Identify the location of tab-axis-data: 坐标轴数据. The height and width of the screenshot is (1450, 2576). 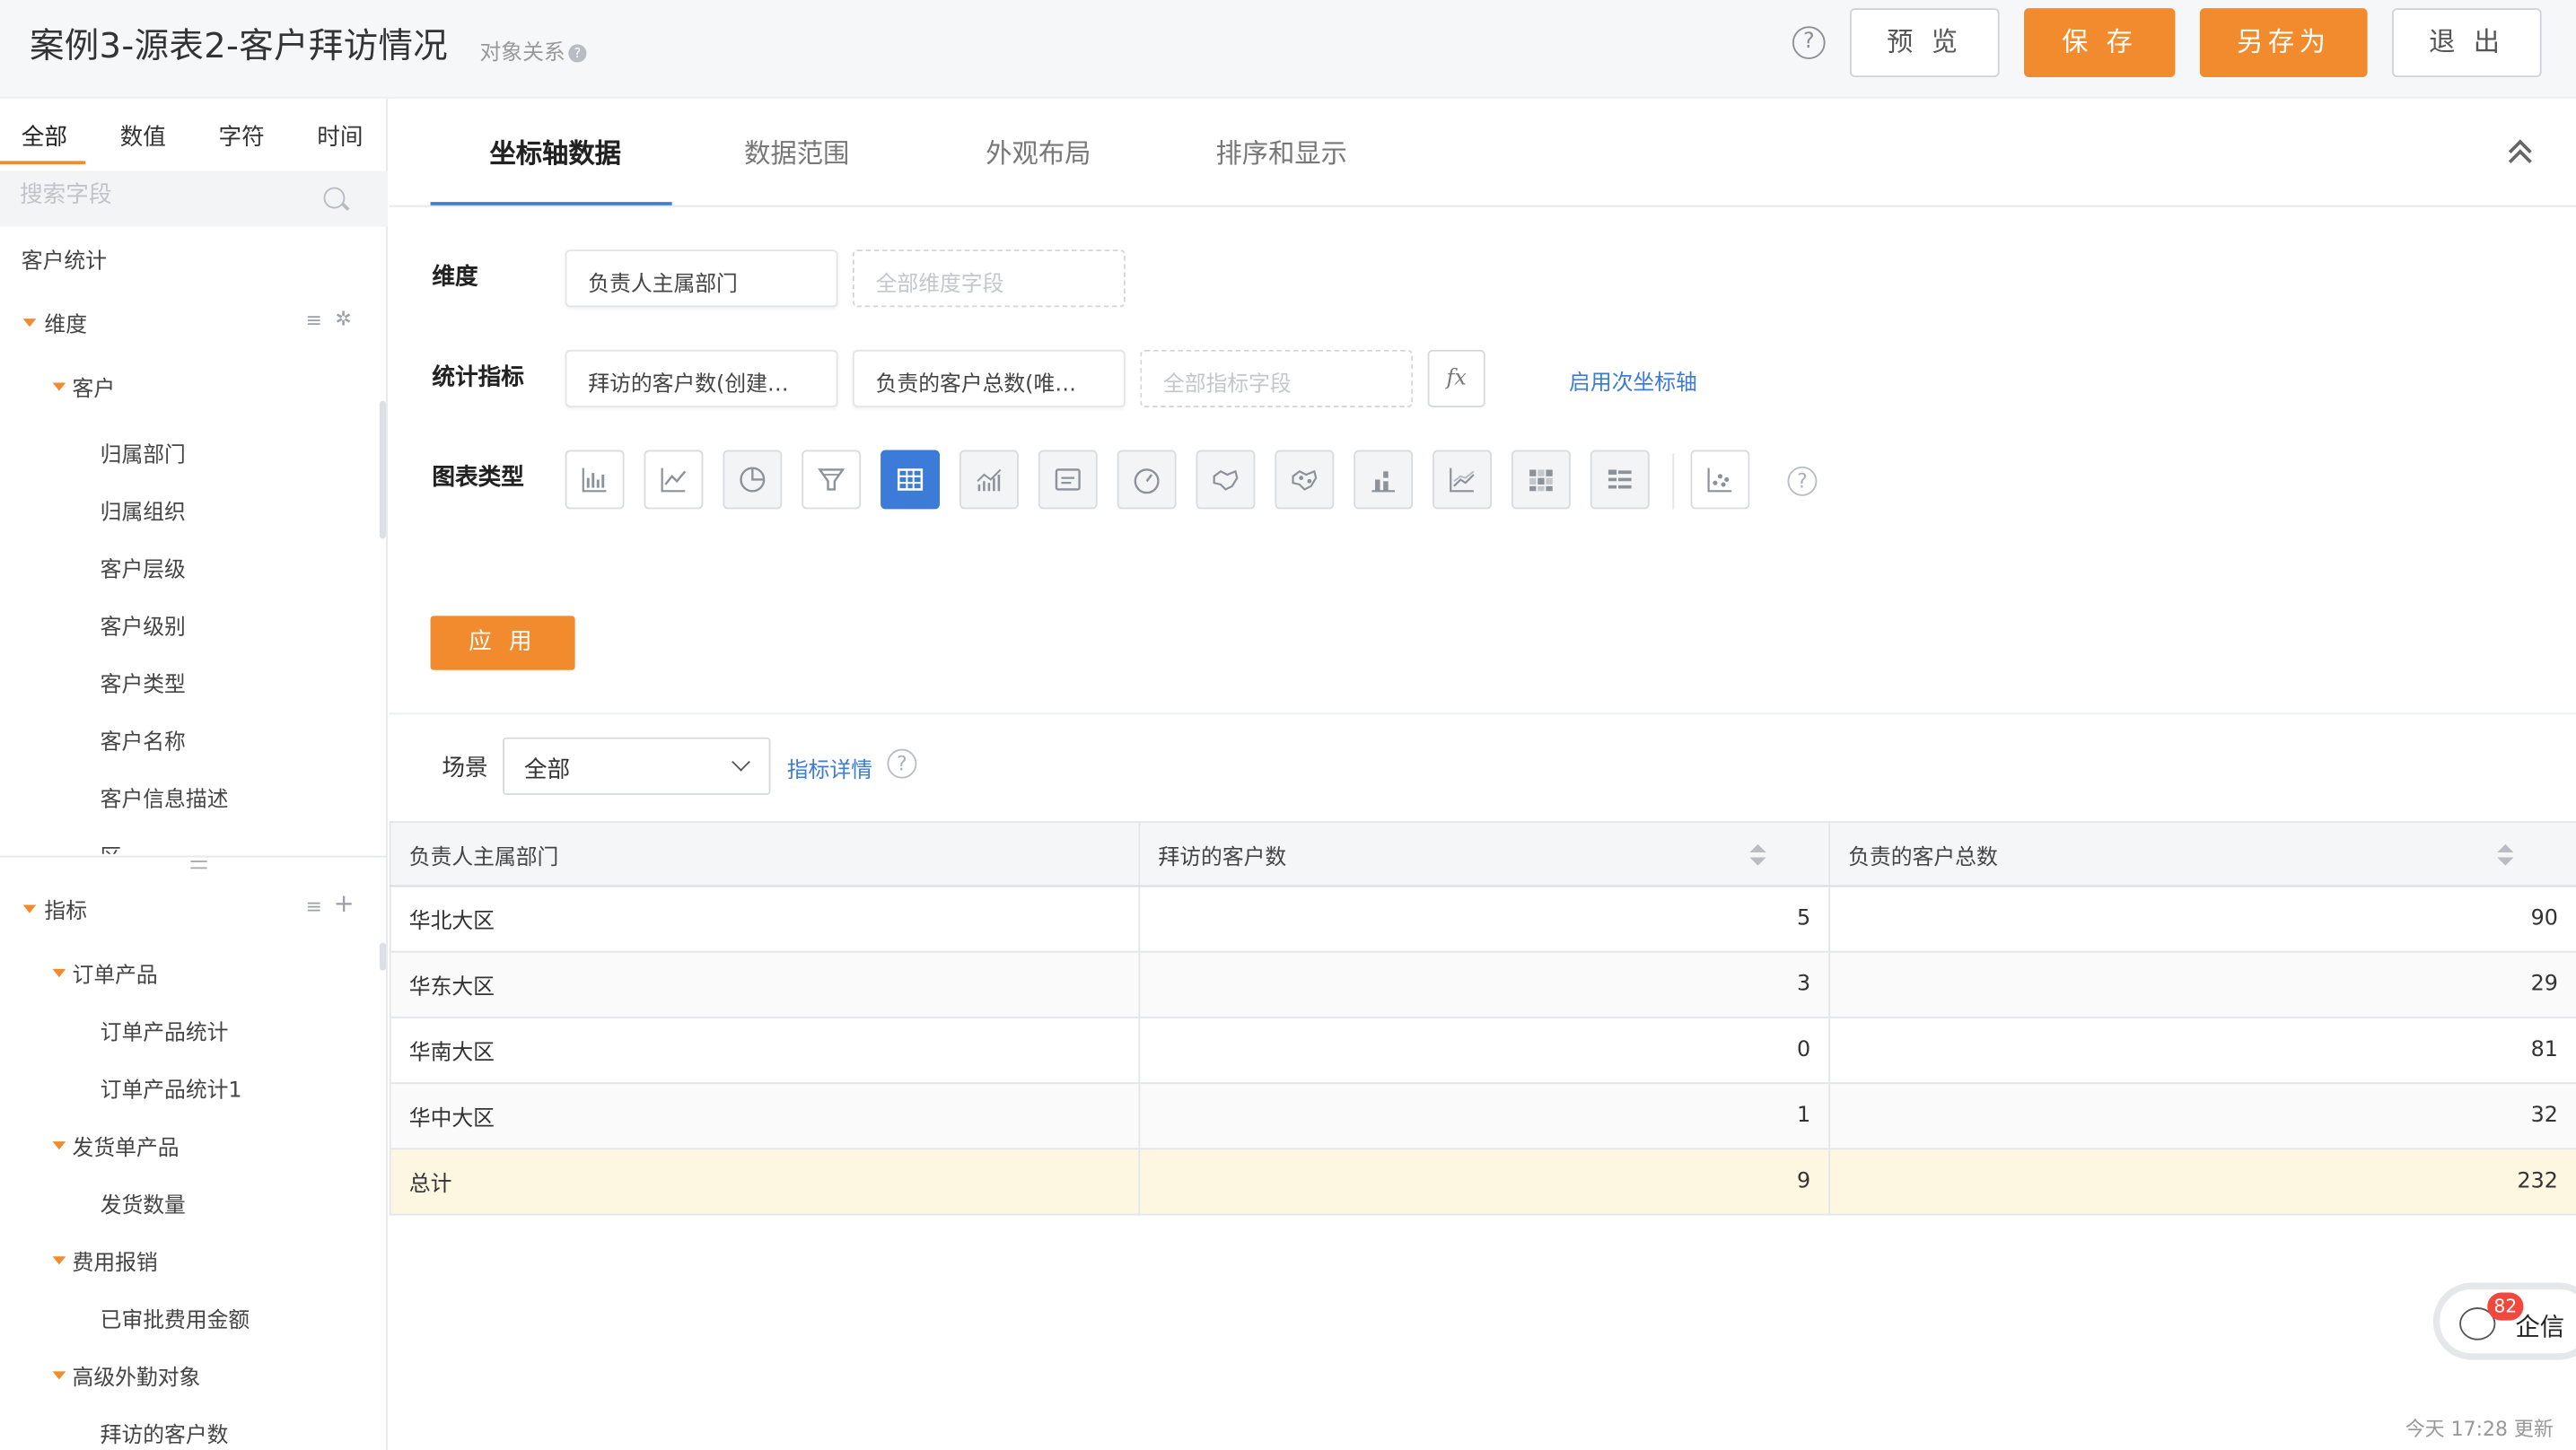
(554, 150).